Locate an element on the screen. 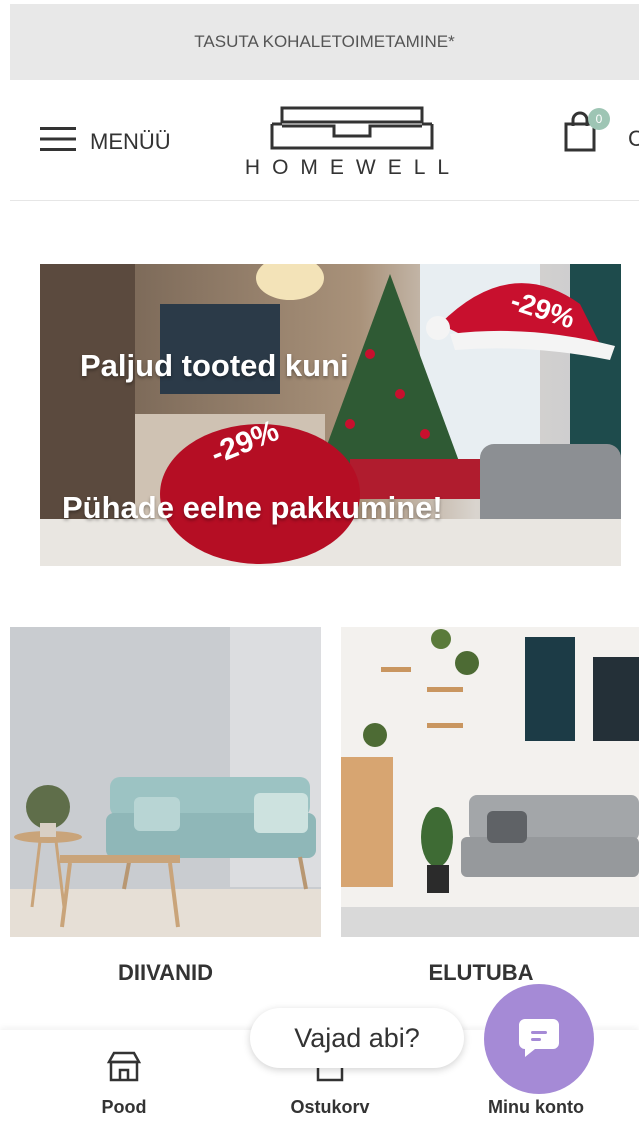  cart-bag-icon is located at coordinates (580, 134).